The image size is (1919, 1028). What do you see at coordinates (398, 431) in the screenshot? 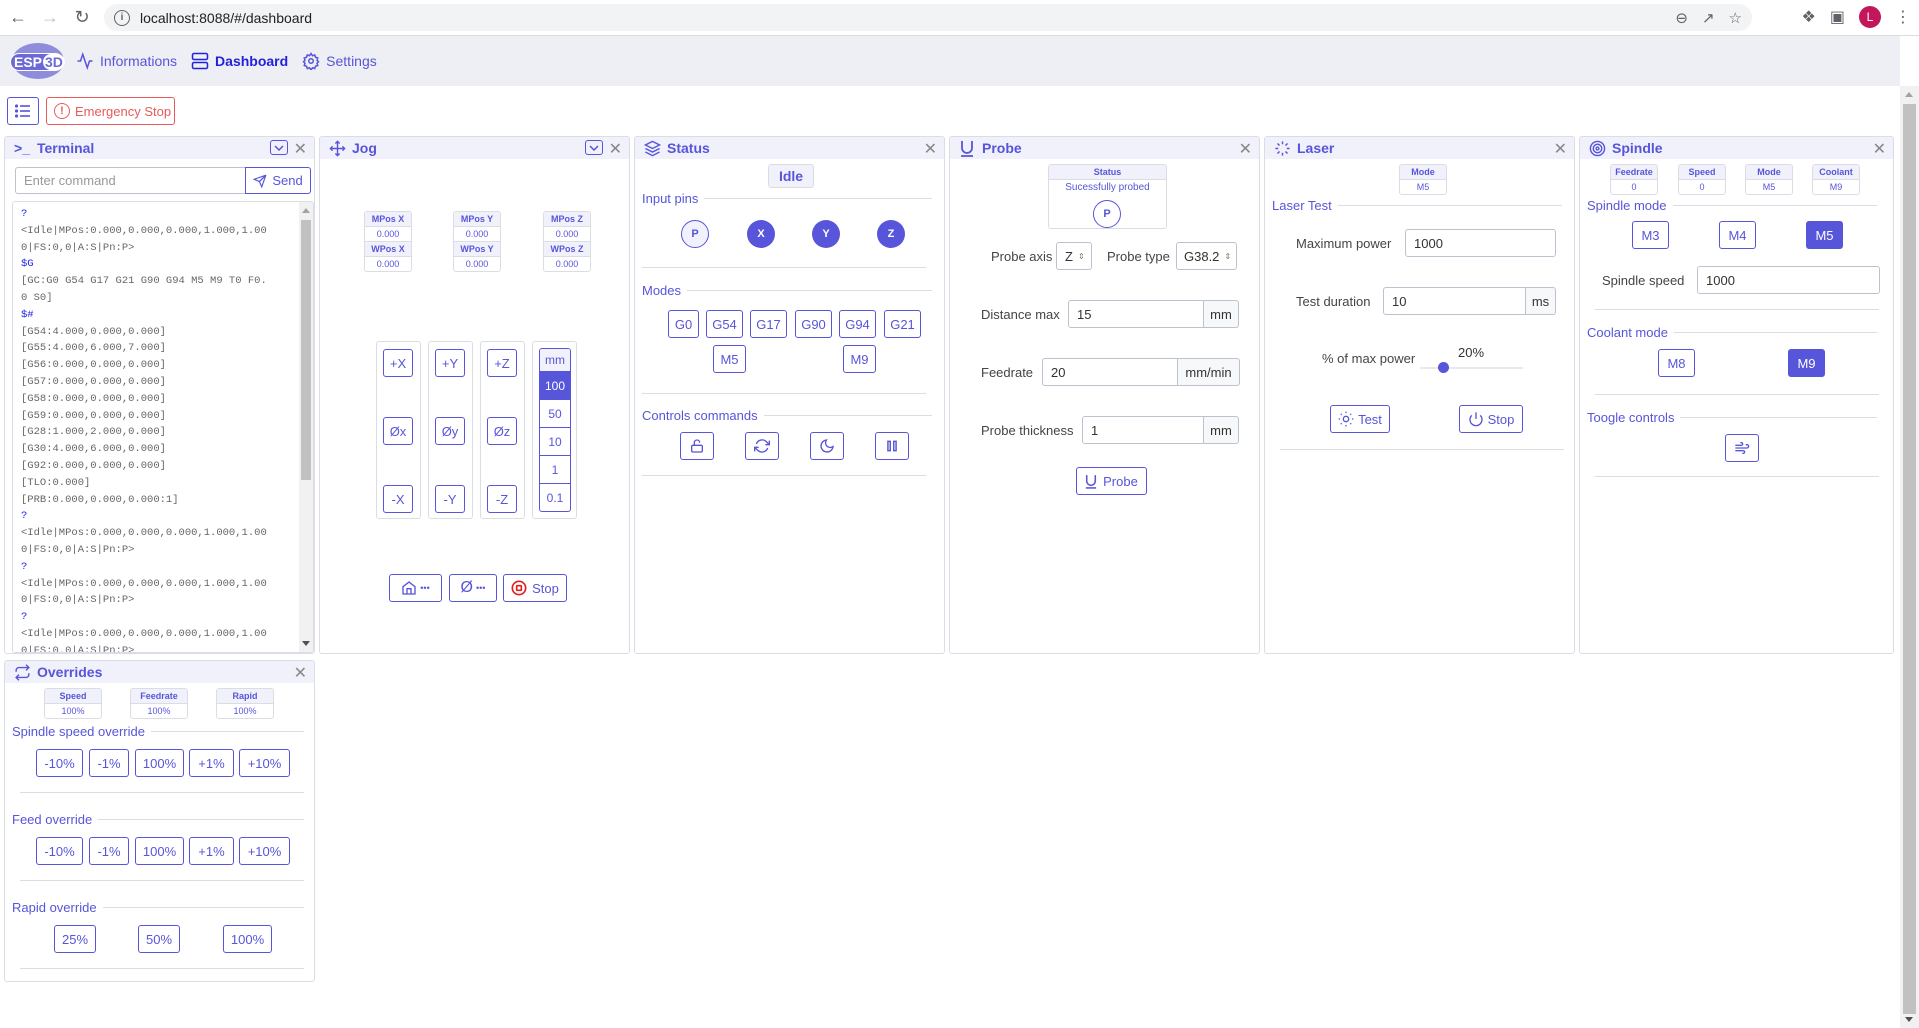
I see `zero-x-button: Øx` at bounding box center [398, 431].